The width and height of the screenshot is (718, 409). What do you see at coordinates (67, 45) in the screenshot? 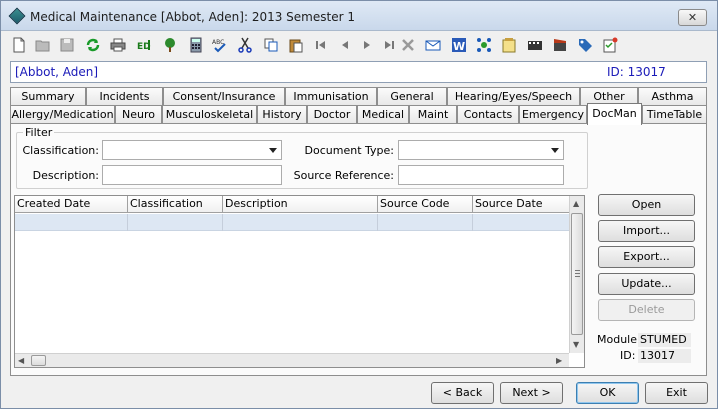
I see `save-icon` at bounding box center [67, 45].